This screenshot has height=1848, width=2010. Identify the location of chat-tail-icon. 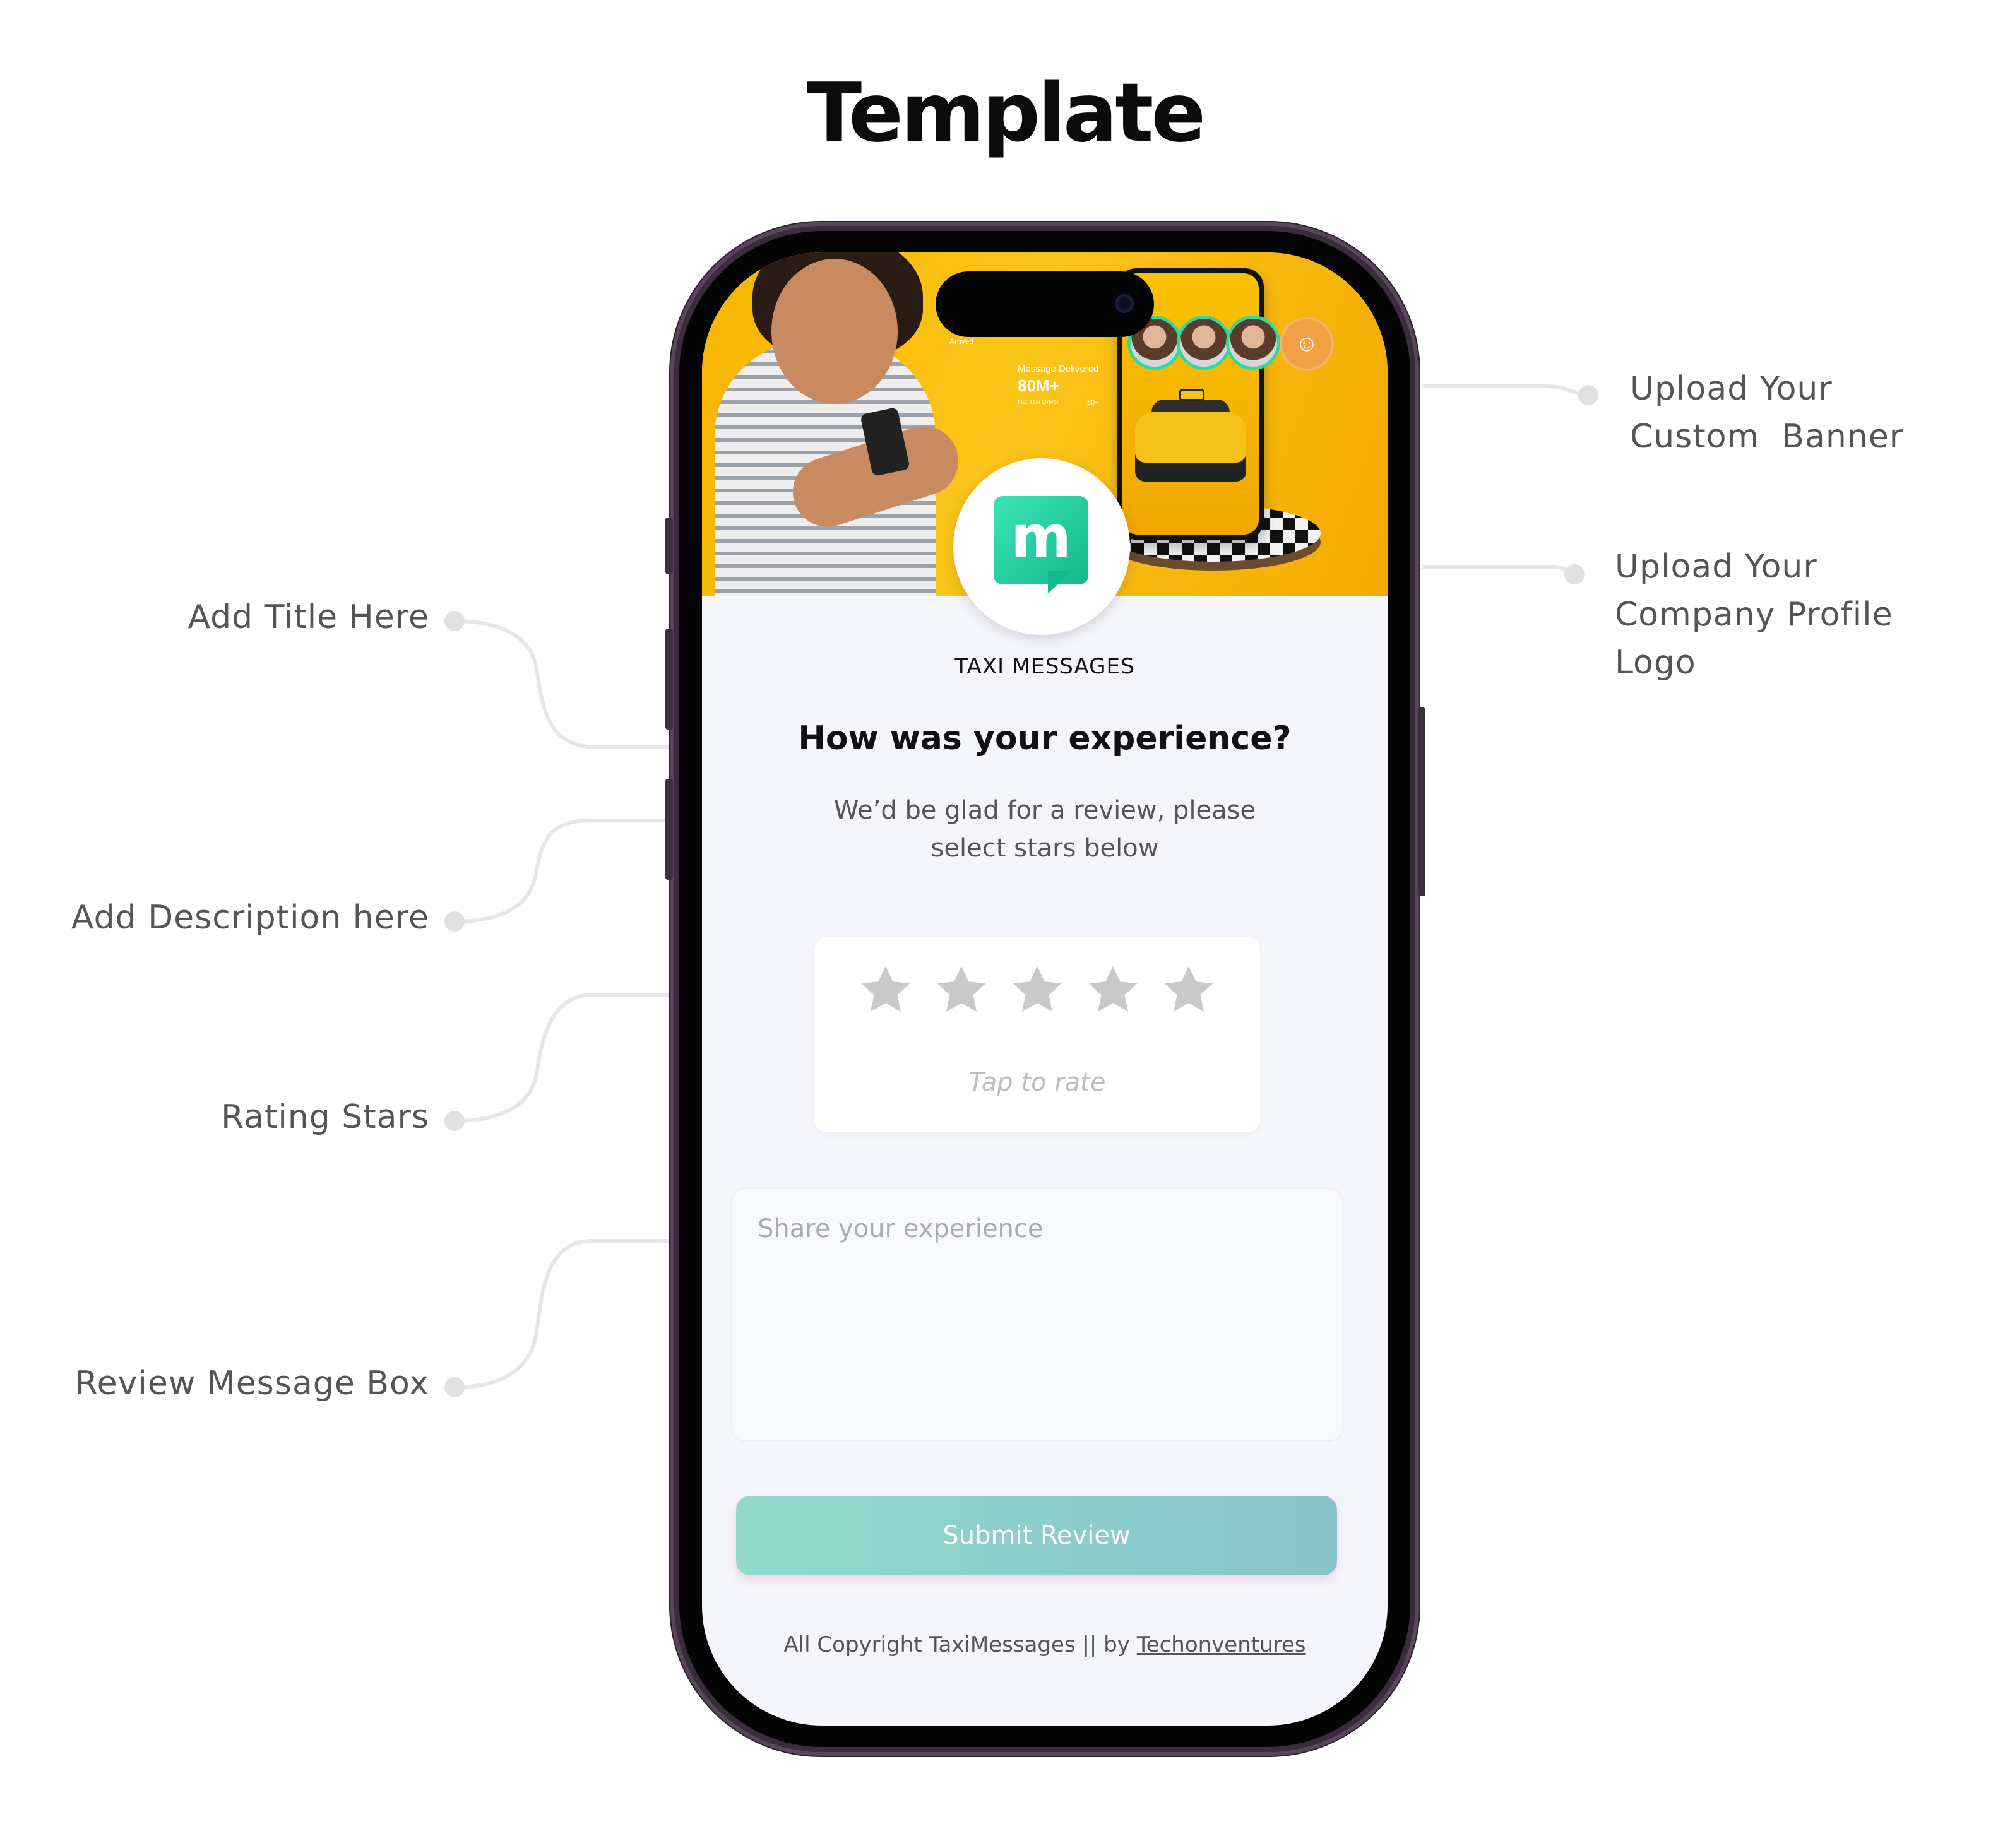
(1060, 582).